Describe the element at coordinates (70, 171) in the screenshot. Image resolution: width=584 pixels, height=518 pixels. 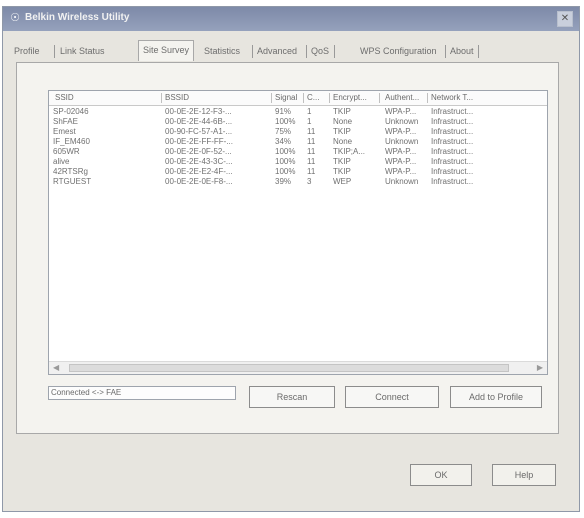
I see `cell-ssid: 42RTSRg` at that location.